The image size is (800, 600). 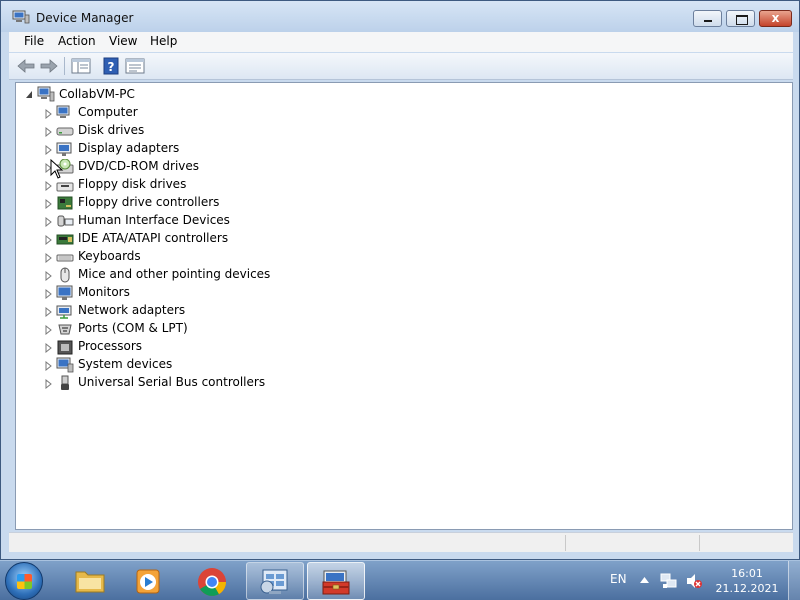 What do you see at coordinates (64, 292) in the screenshot?
I see `monitor-icon` at bounding box center [64, 292].